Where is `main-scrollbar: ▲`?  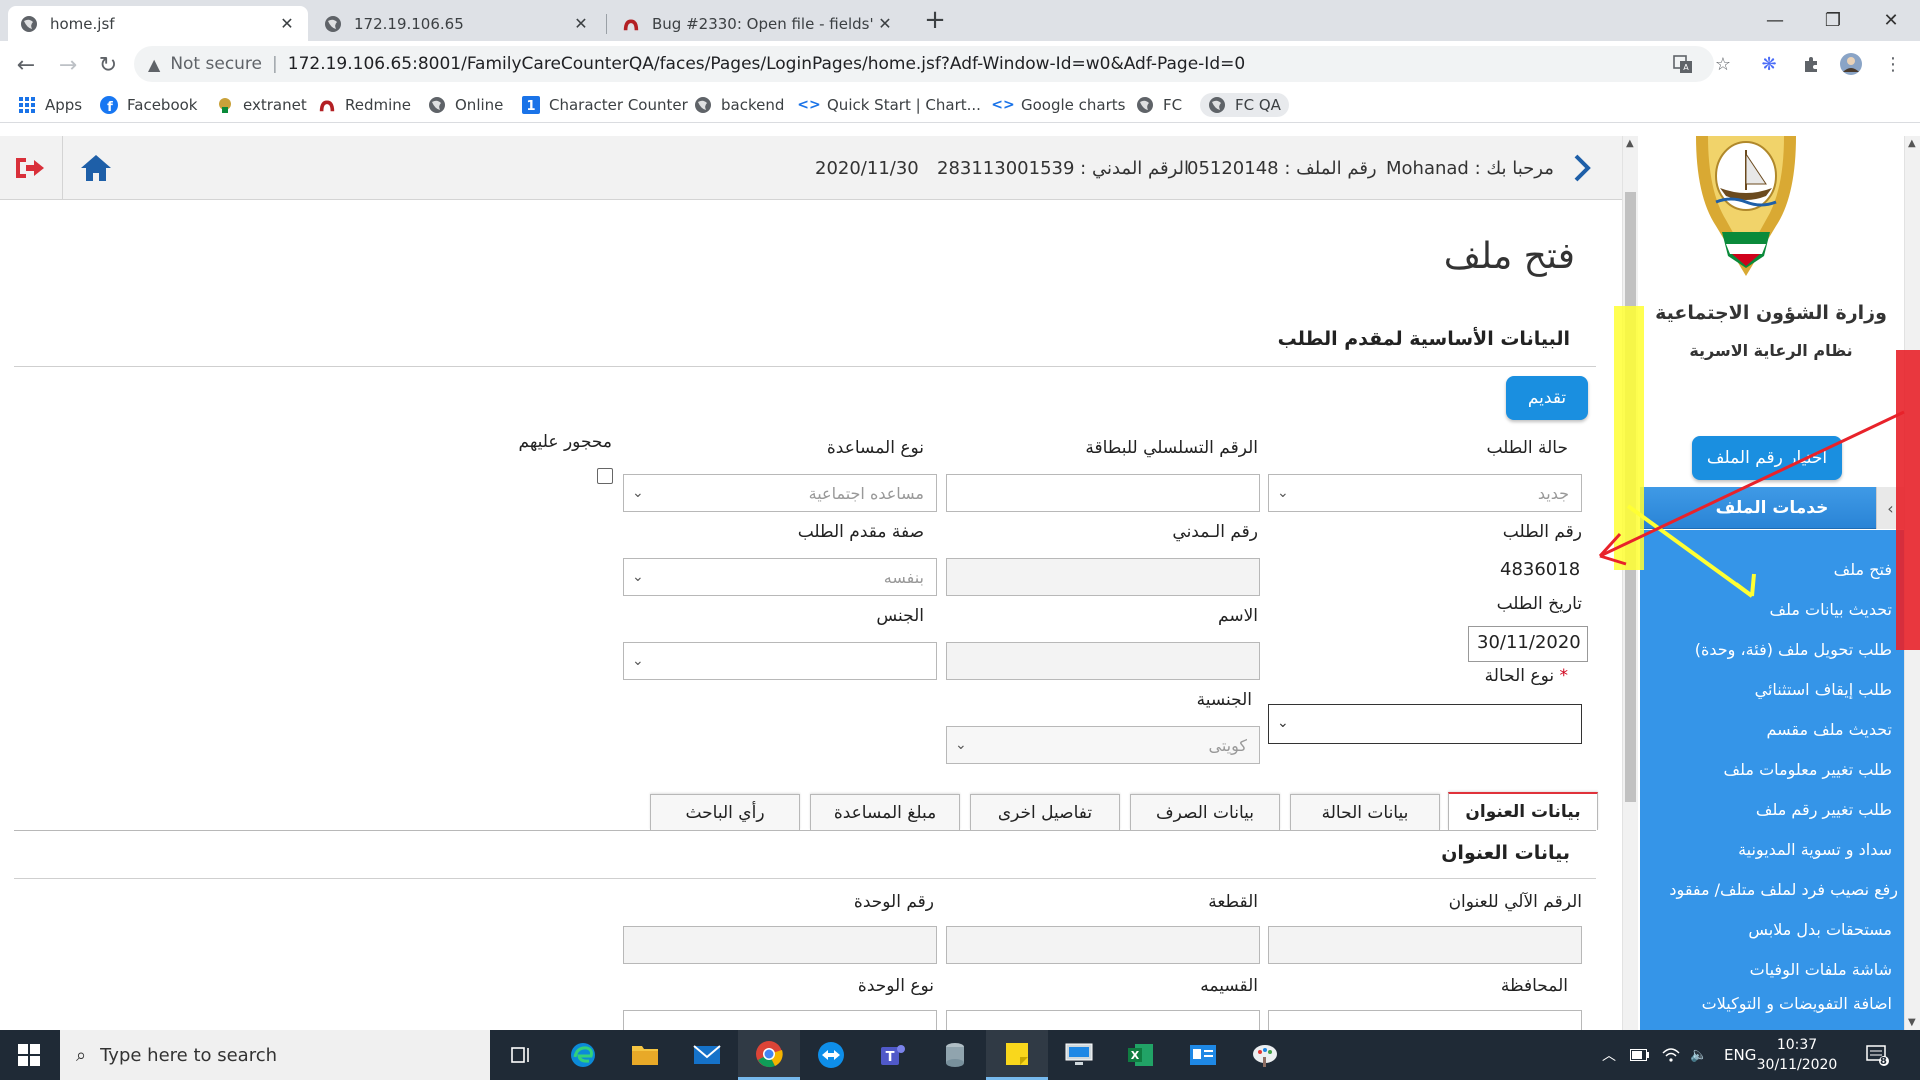
main-scrollbar: ▲ is located at coordinates (1630, 583).